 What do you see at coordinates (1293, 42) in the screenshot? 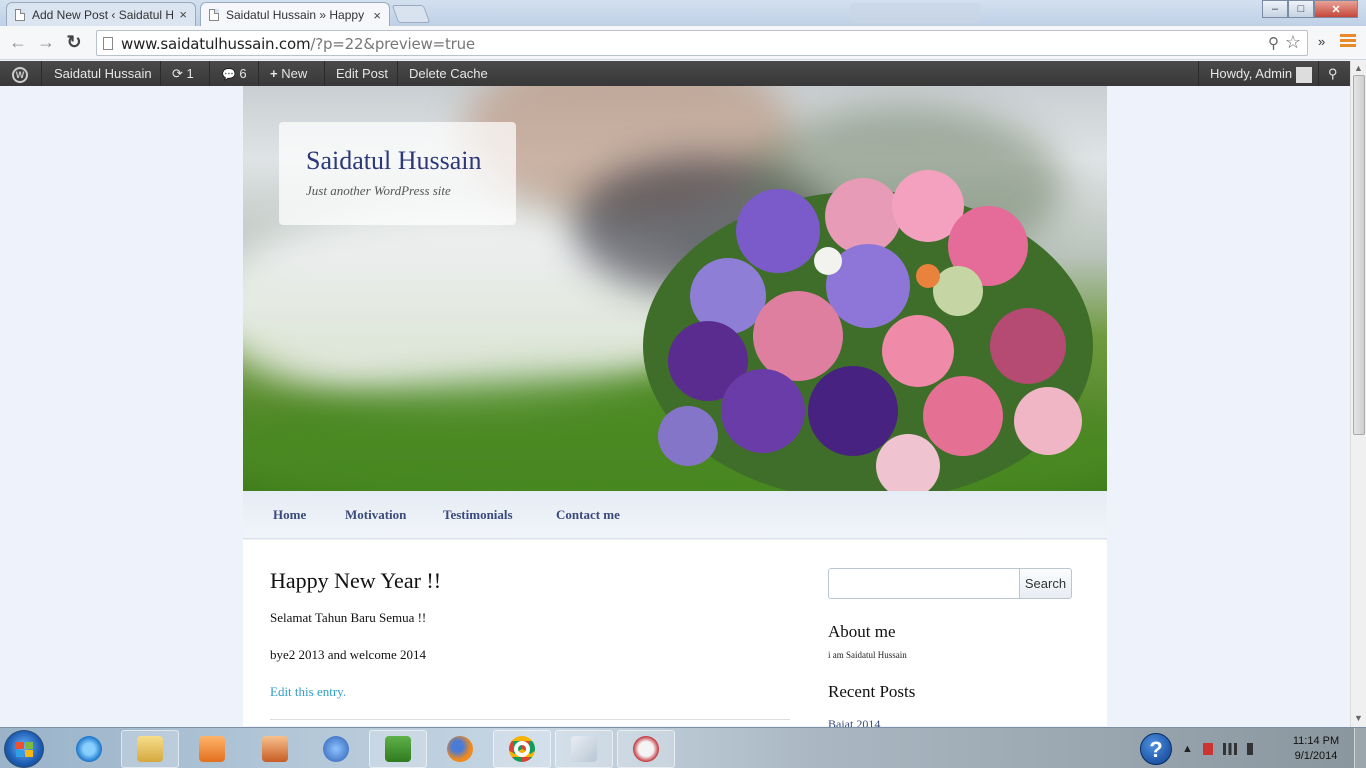
I see `bookmark-star-icon: ☆` at bounding box center [1293, 42].